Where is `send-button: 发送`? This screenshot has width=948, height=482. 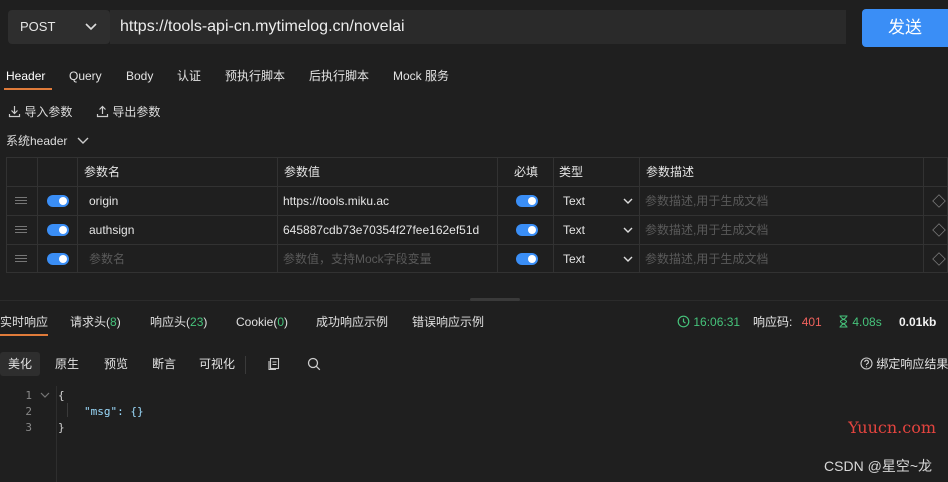 send-button: 发送 is located at coordinates (905, 28).